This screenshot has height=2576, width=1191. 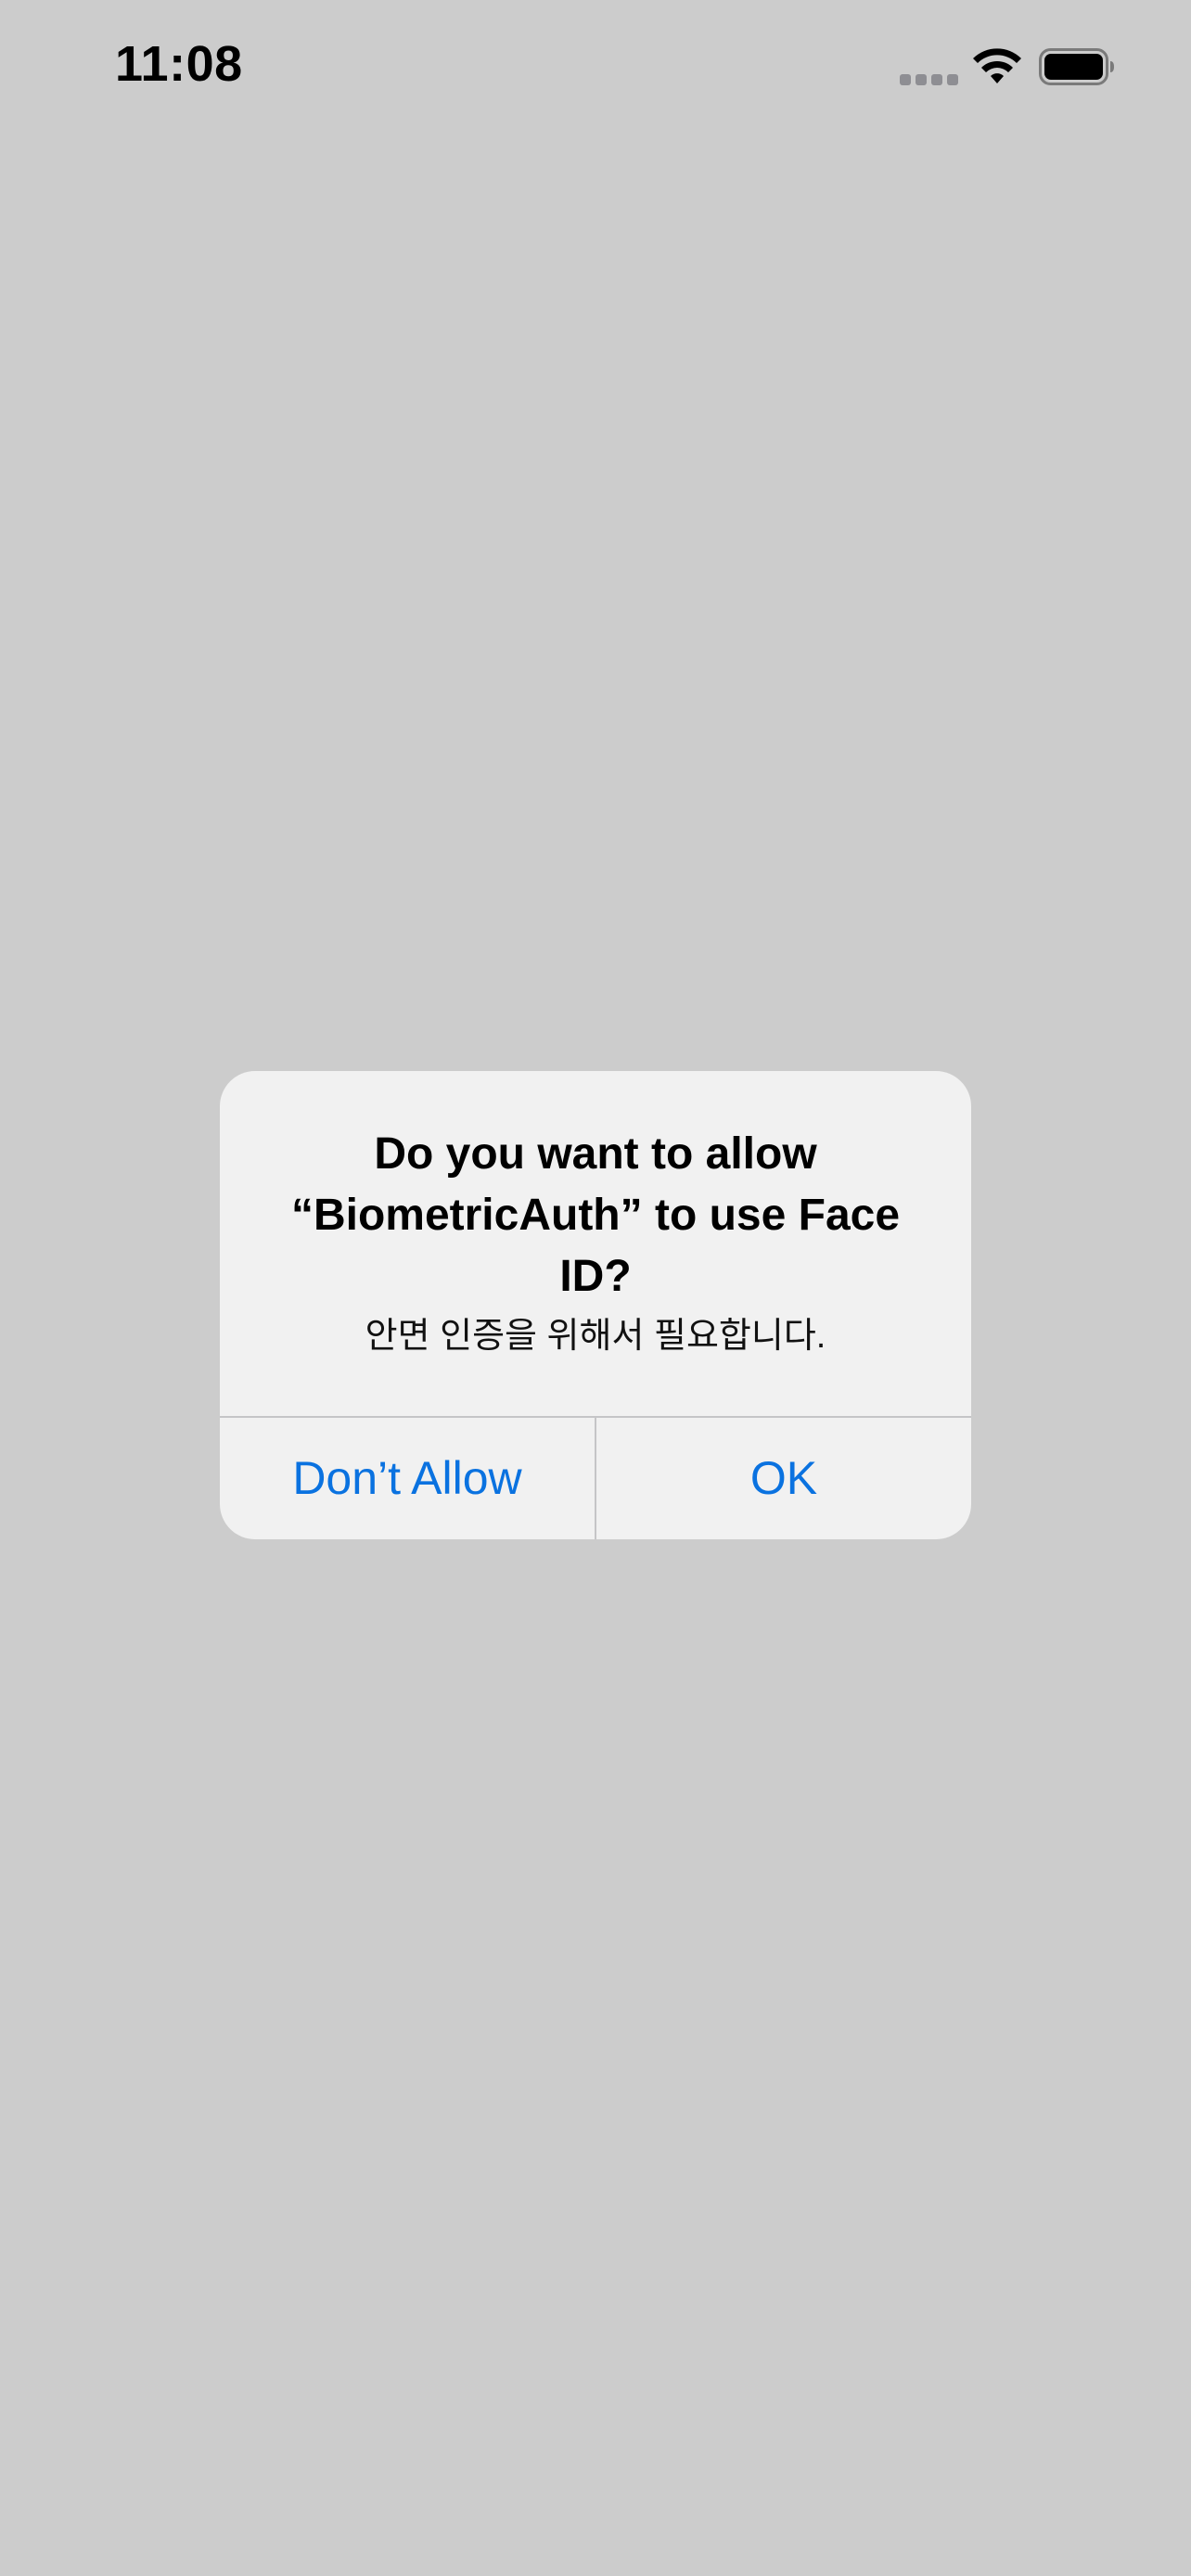 I want to click on ok-button: OK, so click(x=783, y=1478).